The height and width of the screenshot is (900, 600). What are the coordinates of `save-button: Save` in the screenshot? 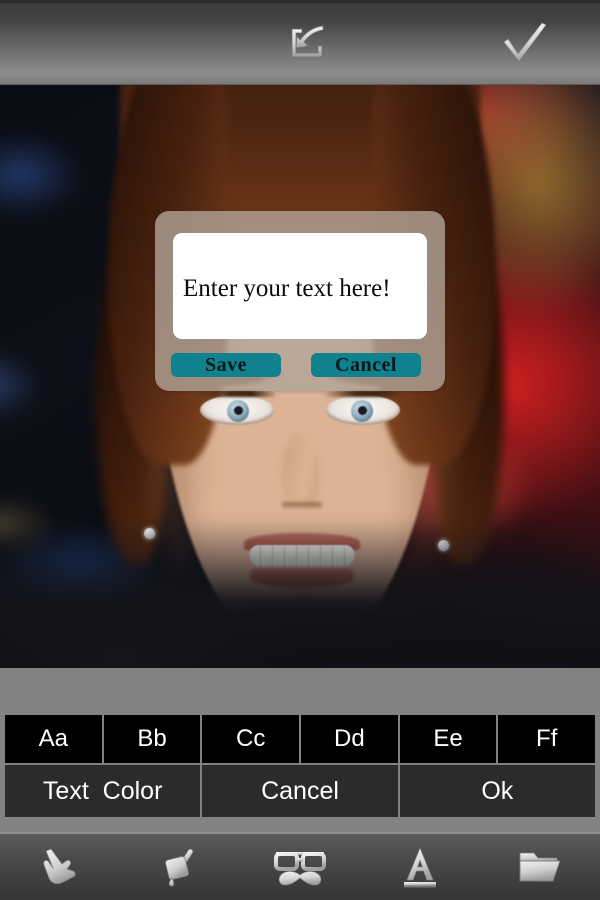 It's located at (226, 365).